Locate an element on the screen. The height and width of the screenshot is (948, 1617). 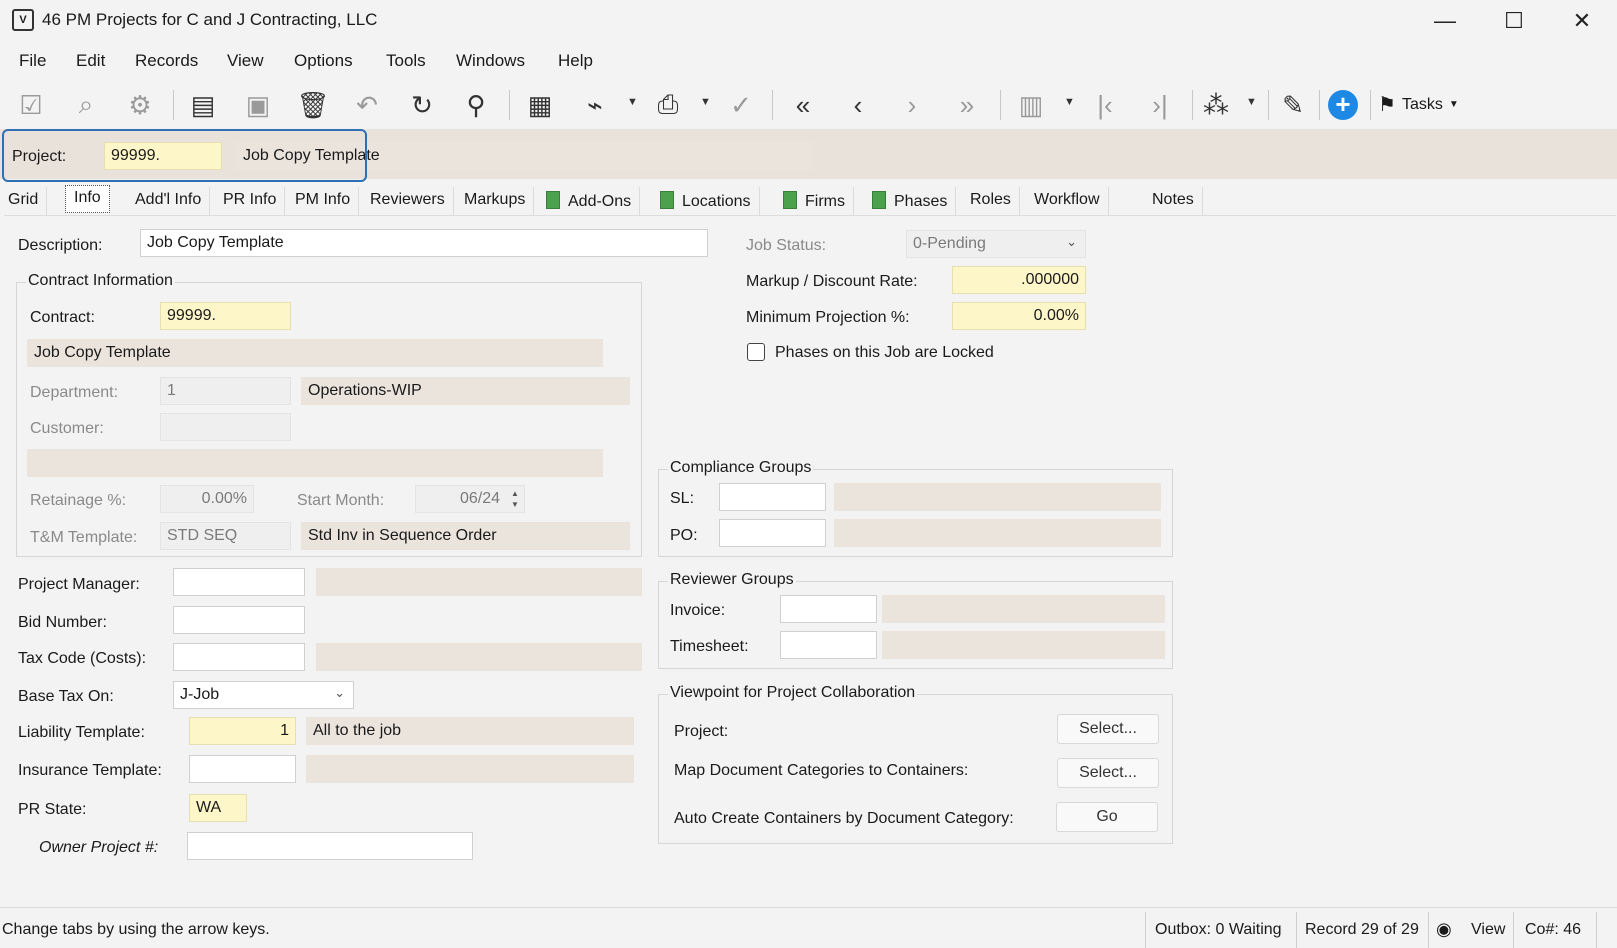
menu-records: Records is located at coordinates (166, 61).